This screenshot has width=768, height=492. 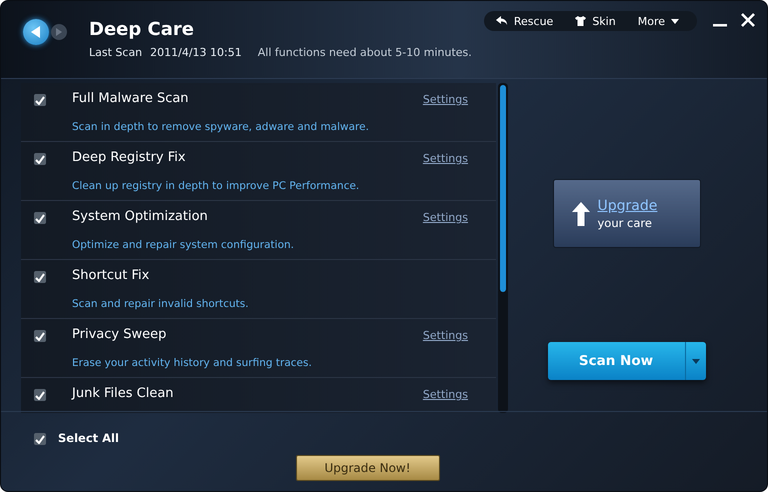 What do you see at coordinates (628, 206) in the screenshot?
I see `upgrade-link: Upgrade` at bounding box center [628, 206].